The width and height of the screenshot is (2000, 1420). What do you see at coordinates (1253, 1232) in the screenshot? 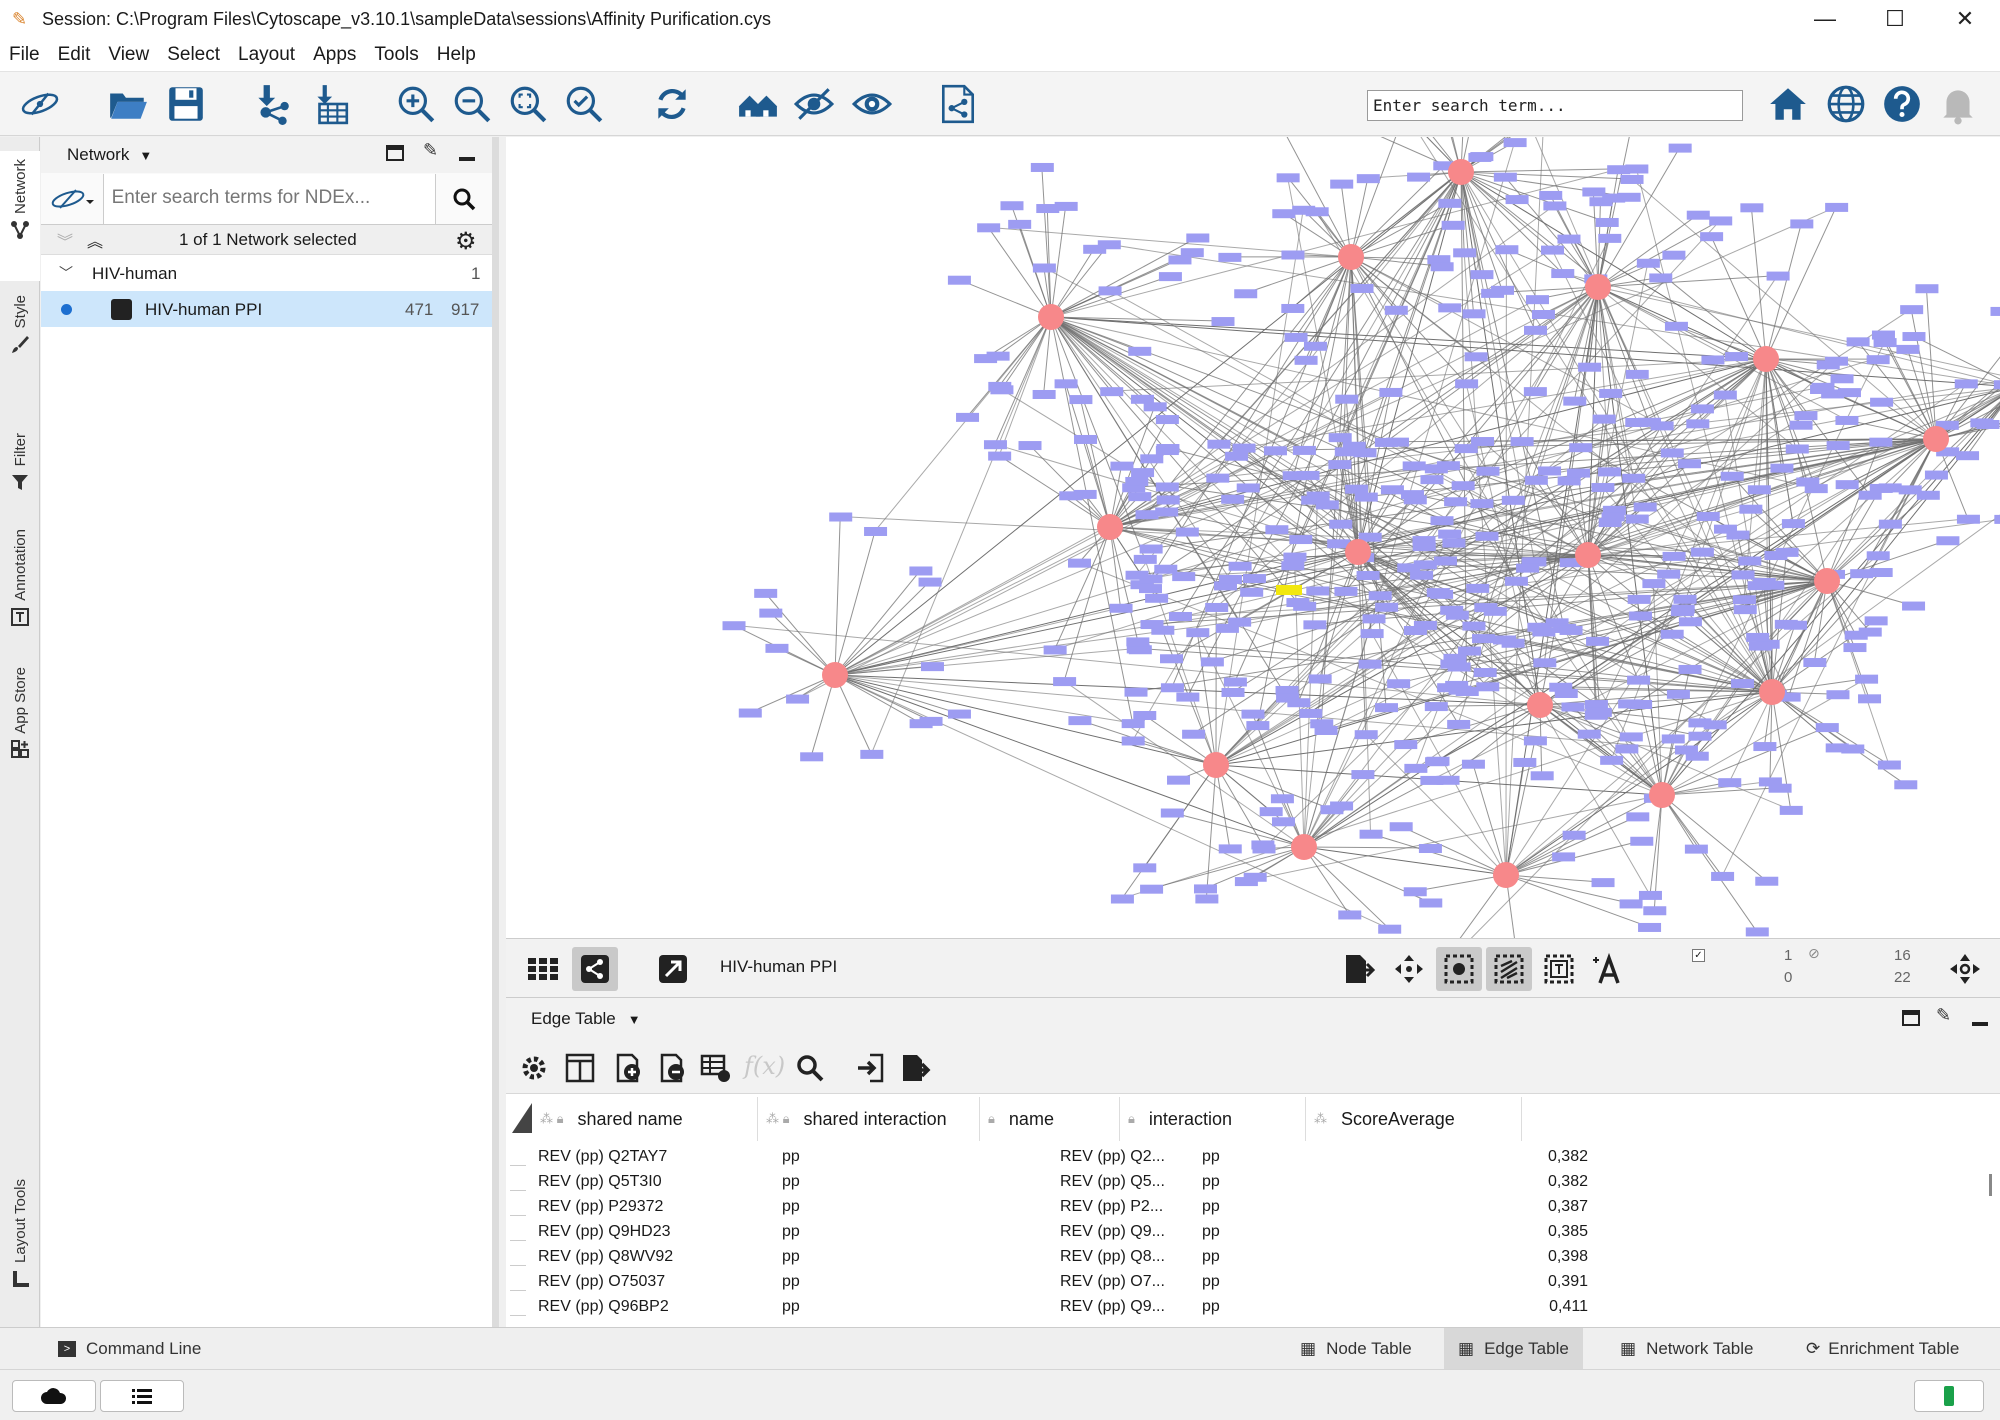
I see `table-row: REV (pp) Q9HD23 pp REV (pp) Q9... pp 0,385` at bounding box center [1253, 1232].